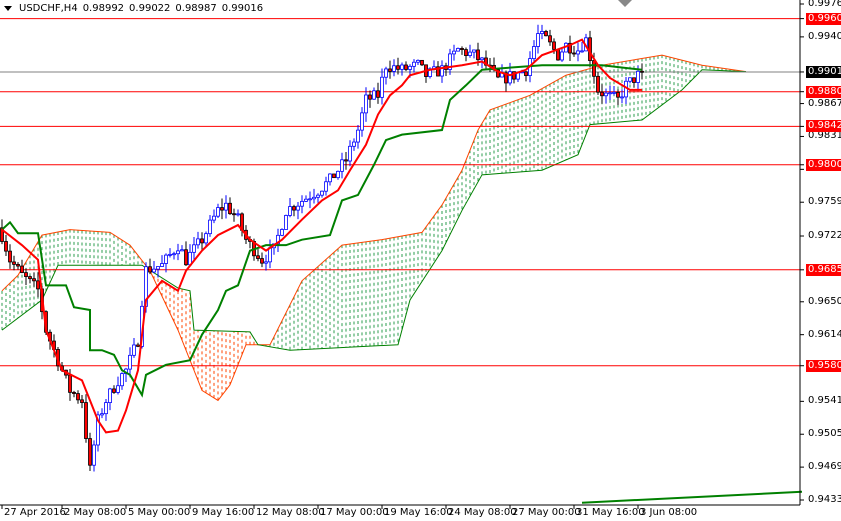  What do you see at coordinates (8, 8) in the screenshot?
I see `dropdown-triangle-icon` at bounding box center [8, 8].